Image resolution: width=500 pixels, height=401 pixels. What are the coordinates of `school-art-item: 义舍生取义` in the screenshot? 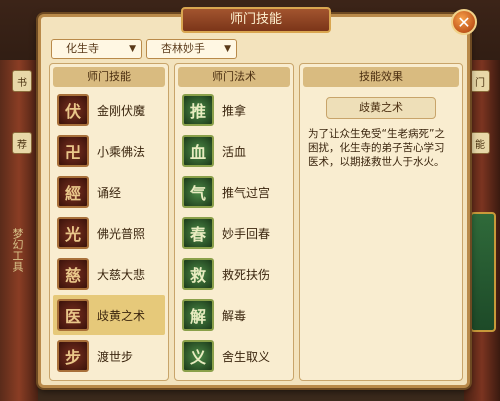 It's located at (234, 356).